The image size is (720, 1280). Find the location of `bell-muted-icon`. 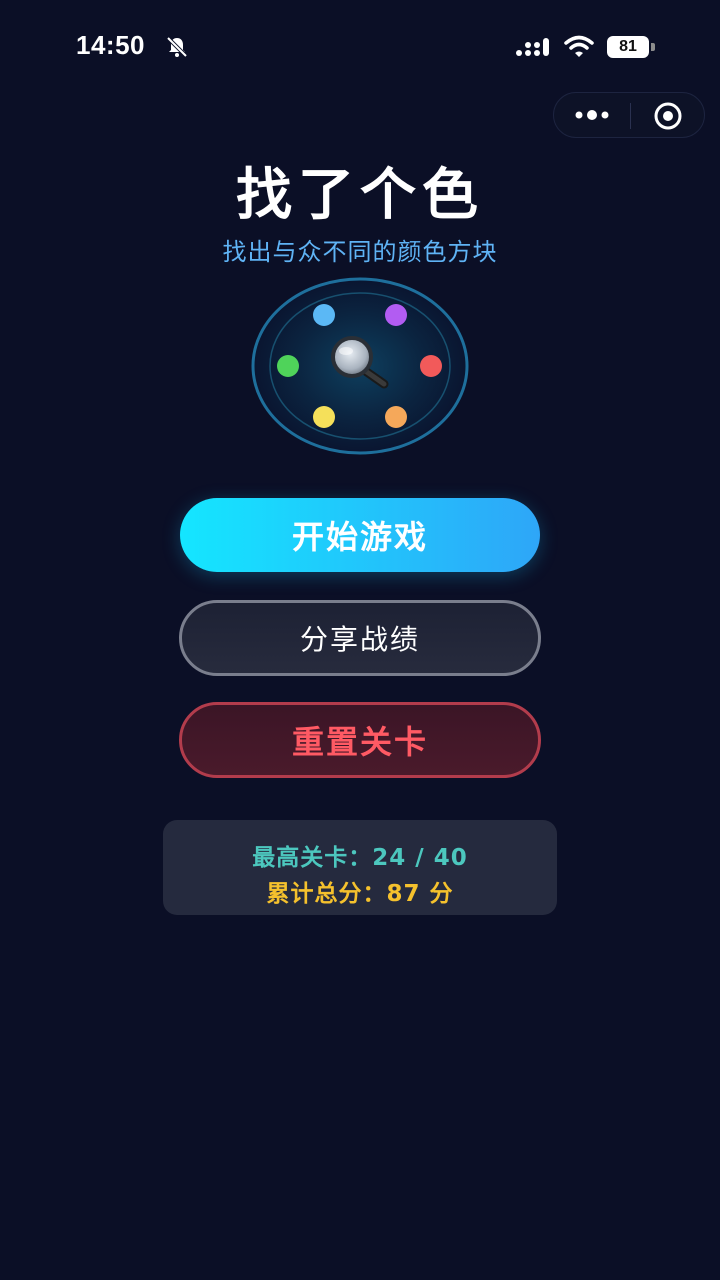

bell-muted-icon is located at coordinates (177, 47).